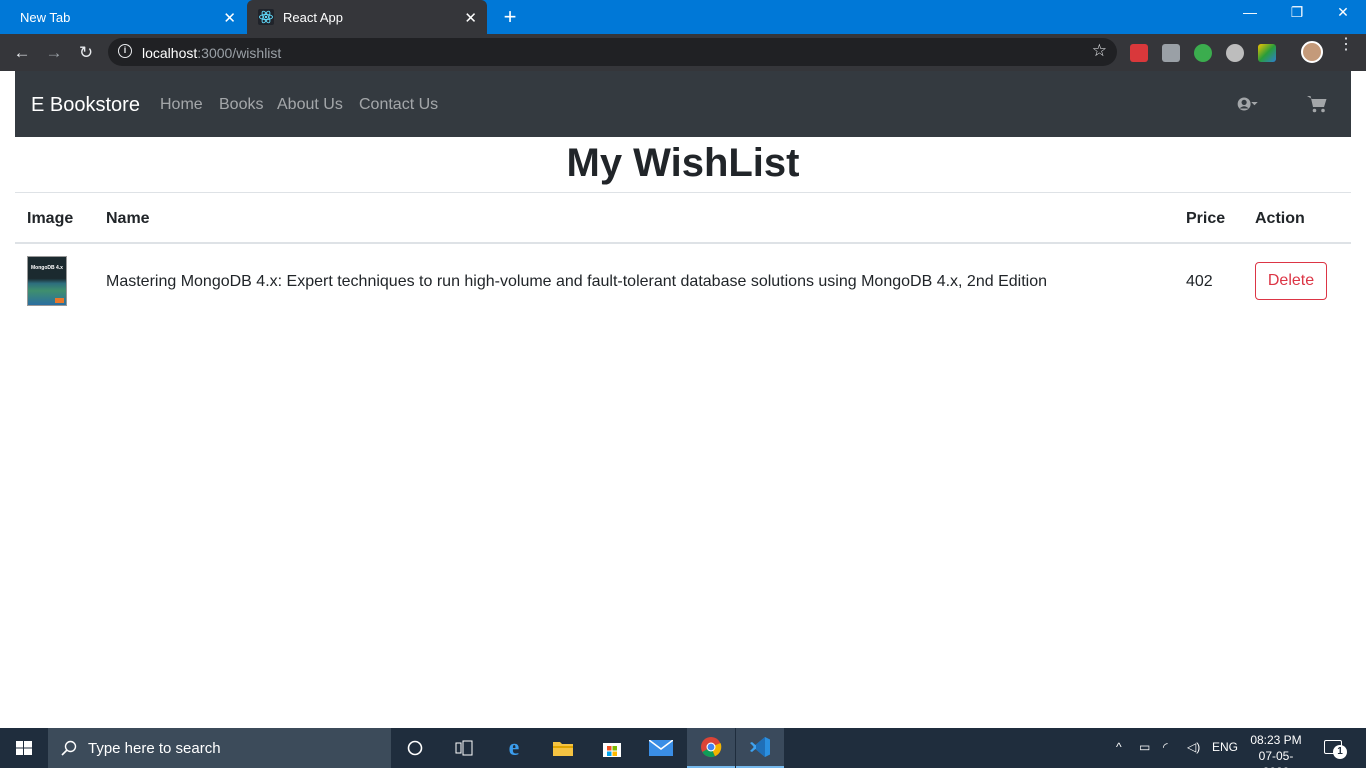 The image size is (1366, 780). What do you see at coordinates (612, 52) in the screenshot?
I see `address-bar: i localhost:3000/wishlist ☆` at bounding box center [612, 52].